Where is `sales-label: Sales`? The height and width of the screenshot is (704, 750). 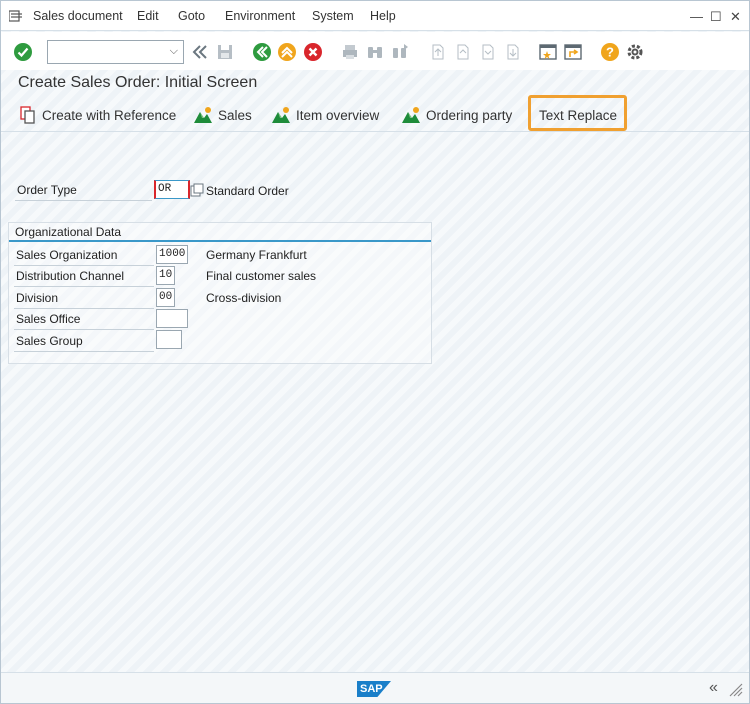
sales-label: Sales is located at coordinates (235, 115).